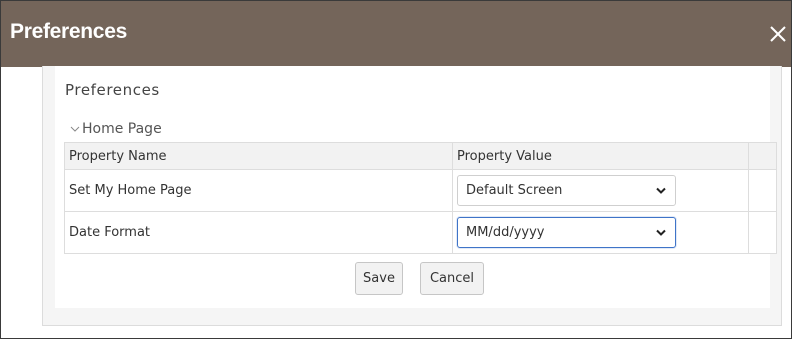 The height and width of the screenshot is (339, 792). Describe the element at coordinates (258, 190) in the screenshot. I see `property-name-cell: Set My Home Page` at that location.